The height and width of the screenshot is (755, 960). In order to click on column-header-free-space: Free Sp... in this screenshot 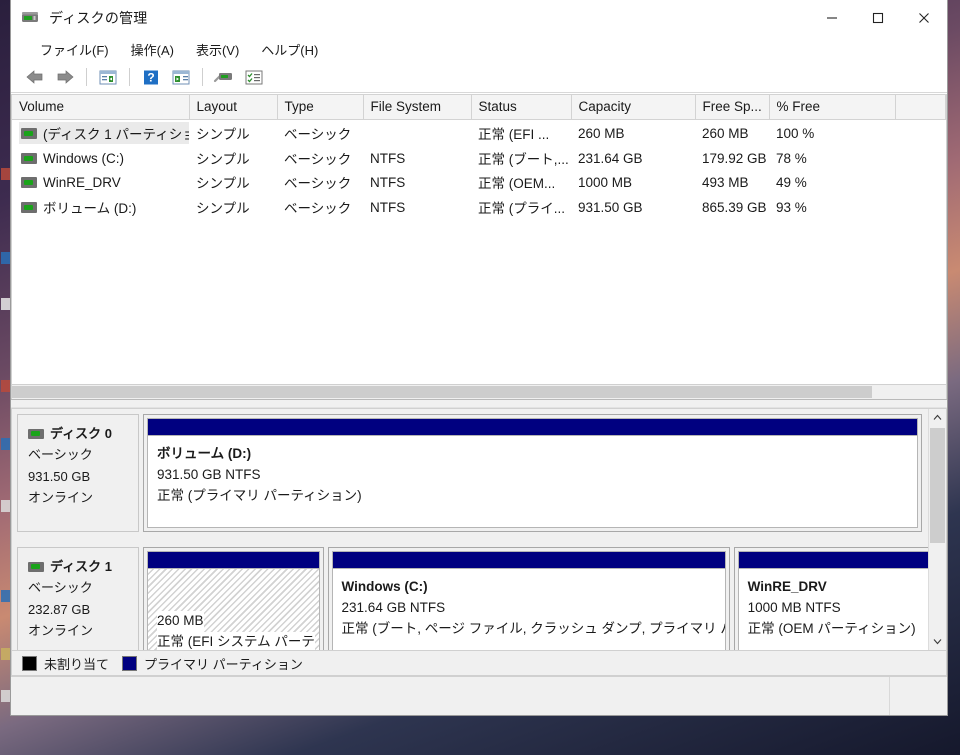, I will do `click(732, 107)`.